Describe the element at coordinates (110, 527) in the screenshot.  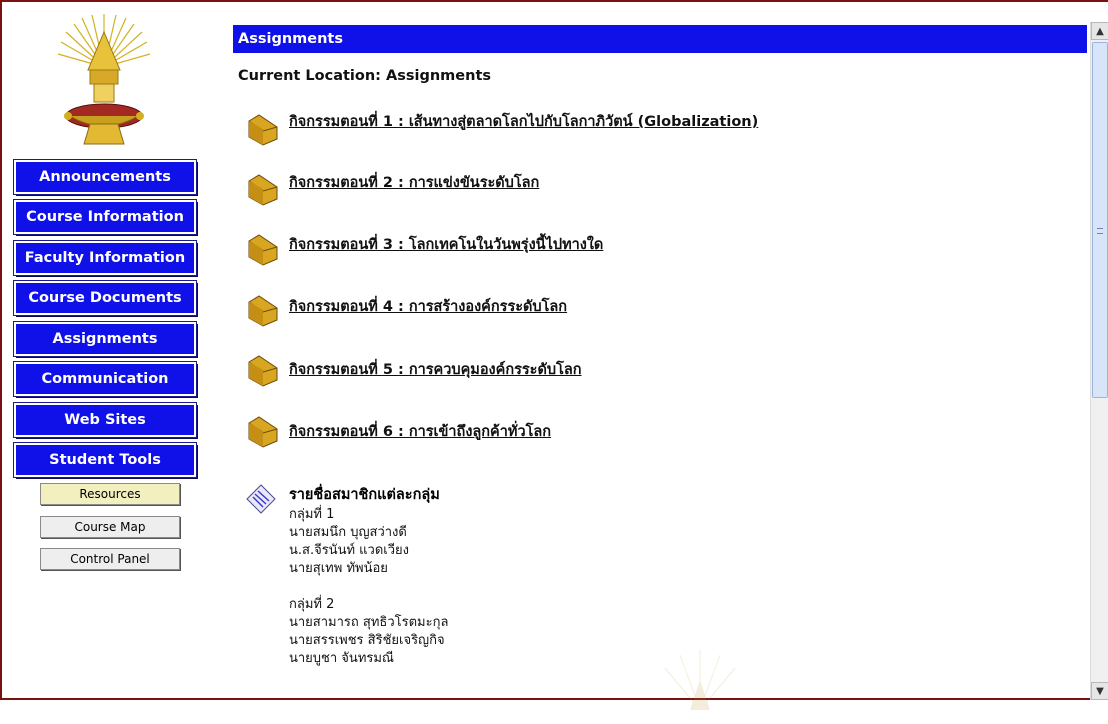
I see `course-map-button: Course Map` at that location.